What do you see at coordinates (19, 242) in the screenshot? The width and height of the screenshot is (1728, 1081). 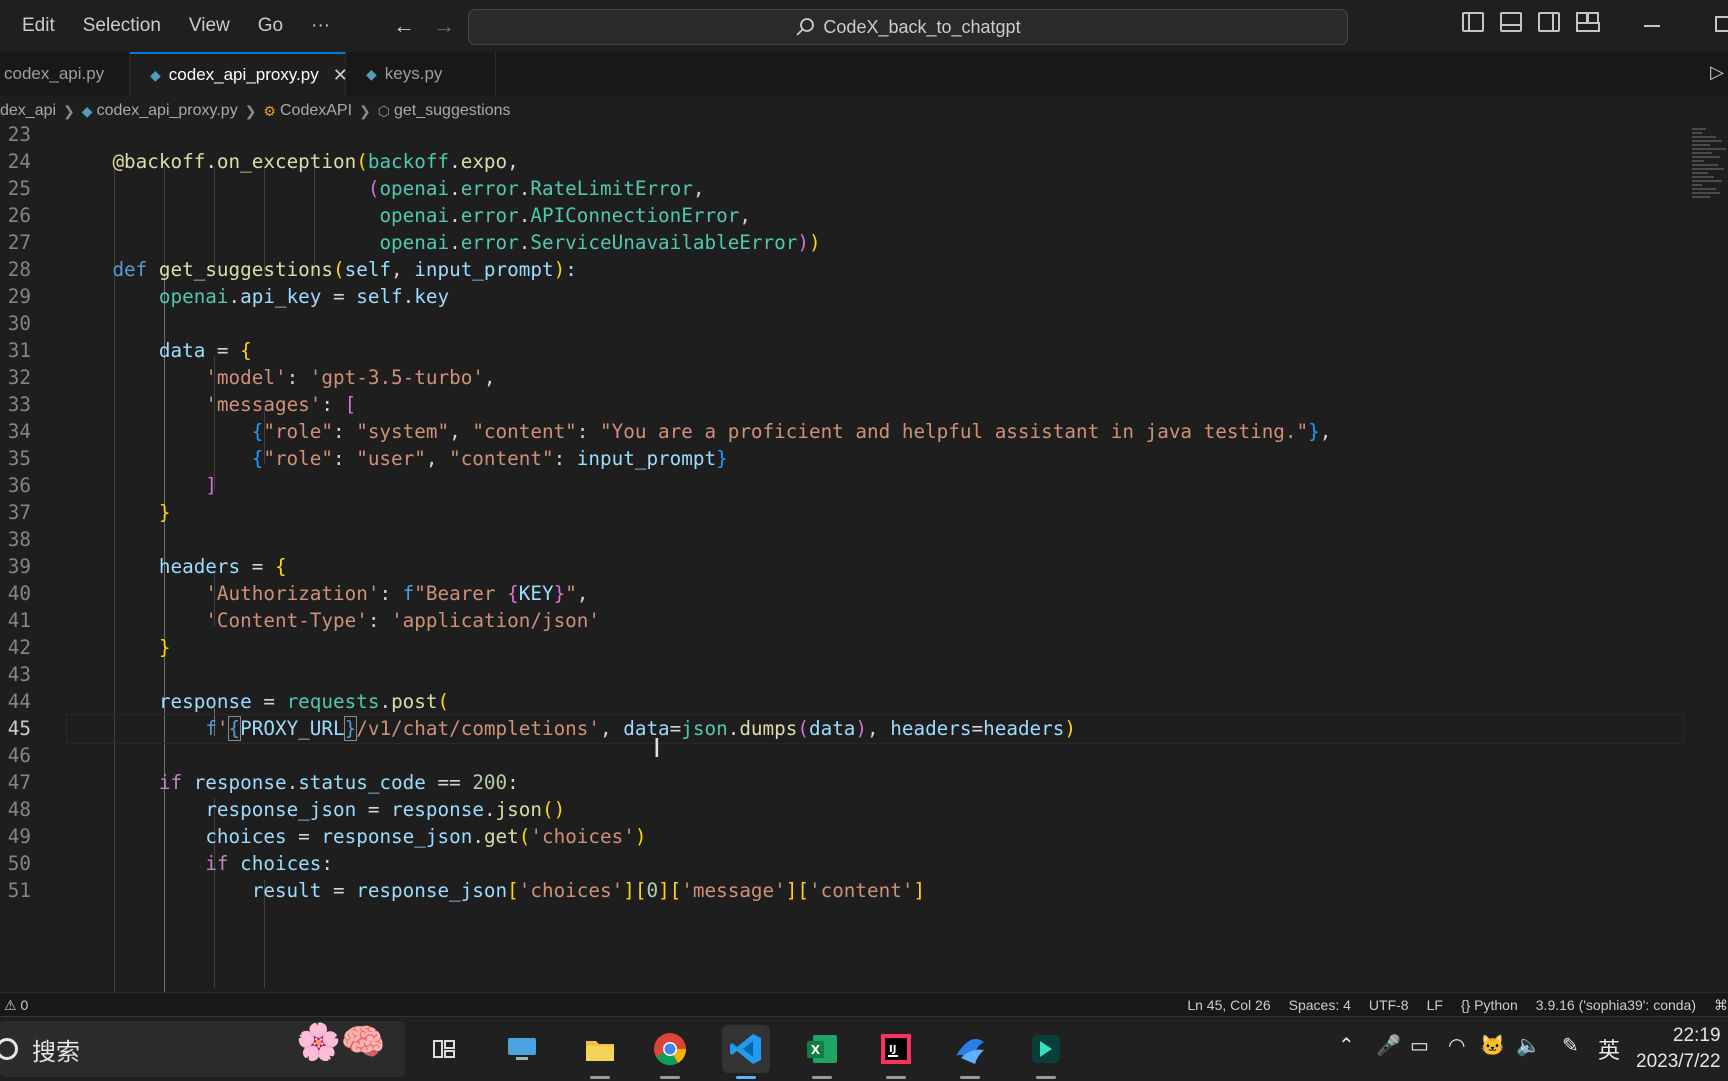 I see `line-number: 27` at bounding box center [19, 242].